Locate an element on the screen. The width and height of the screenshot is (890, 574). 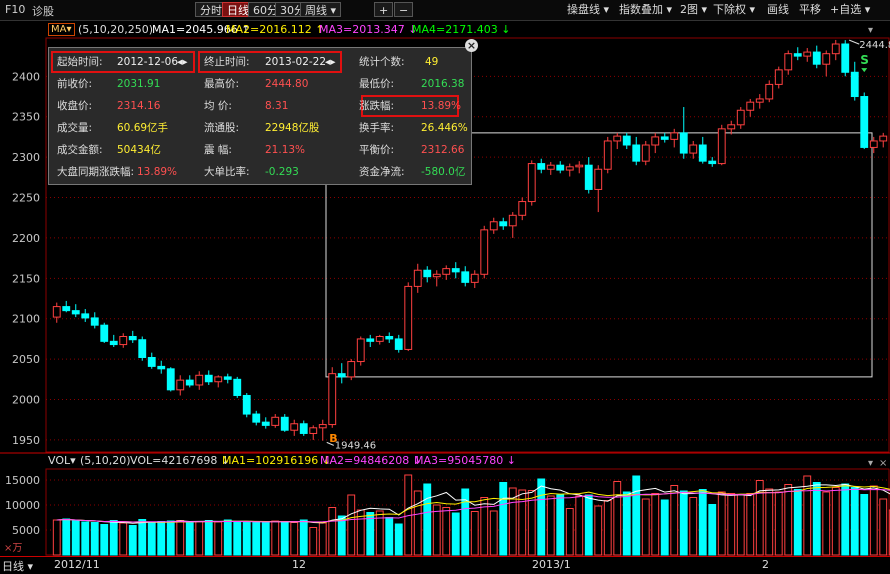
date-label-0: 2012/11 is located at coordinates (77, 564).